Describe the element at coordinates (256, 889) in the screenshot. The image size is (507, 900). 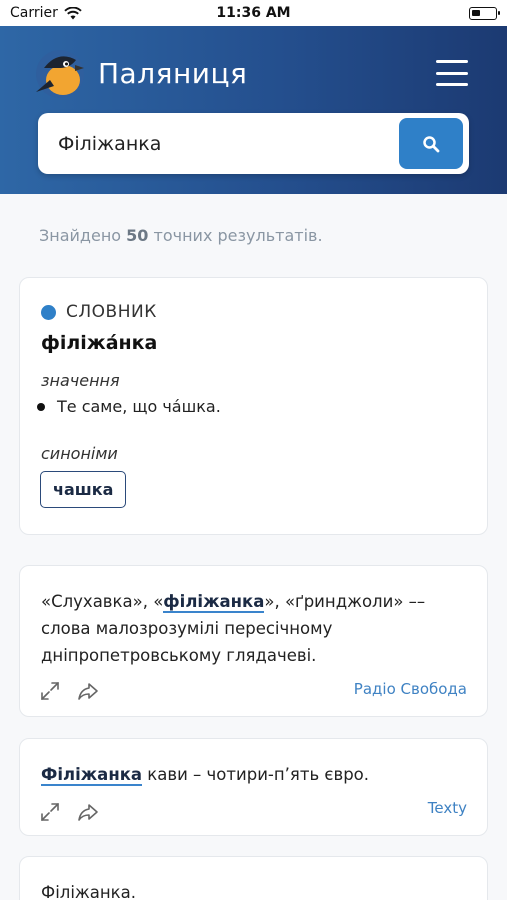
I see `quote-text: Філіжанка.` at that location.